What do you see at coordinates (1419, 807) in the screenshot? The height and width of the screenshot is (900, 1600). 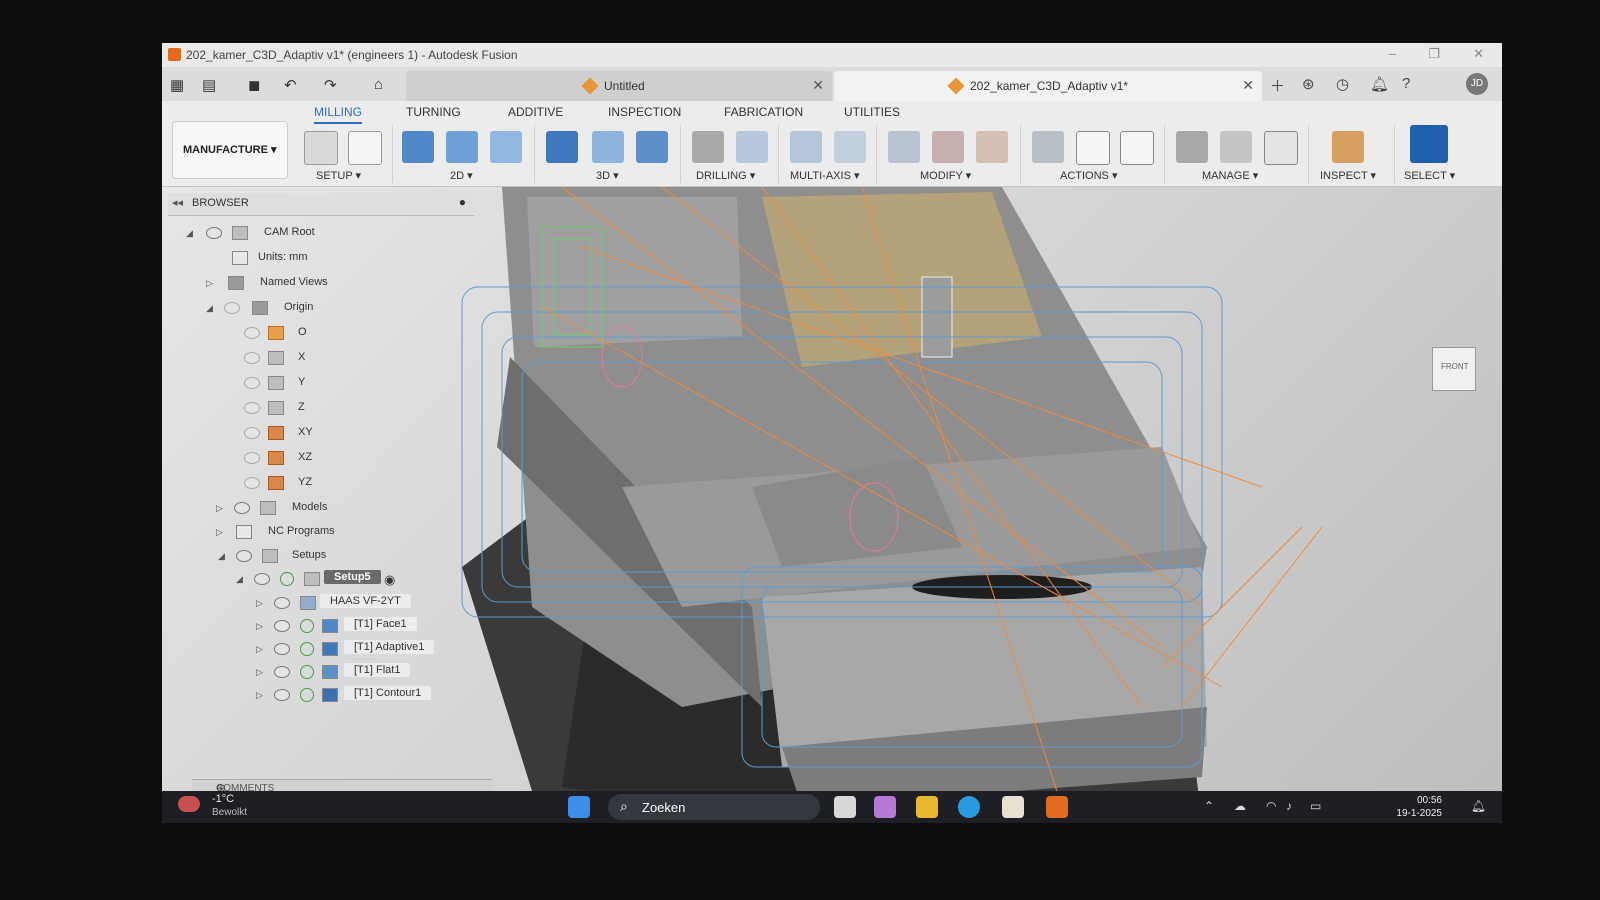 I see `system-clock: 00:56 19-1-2025` at bounding box center [1419, 807].